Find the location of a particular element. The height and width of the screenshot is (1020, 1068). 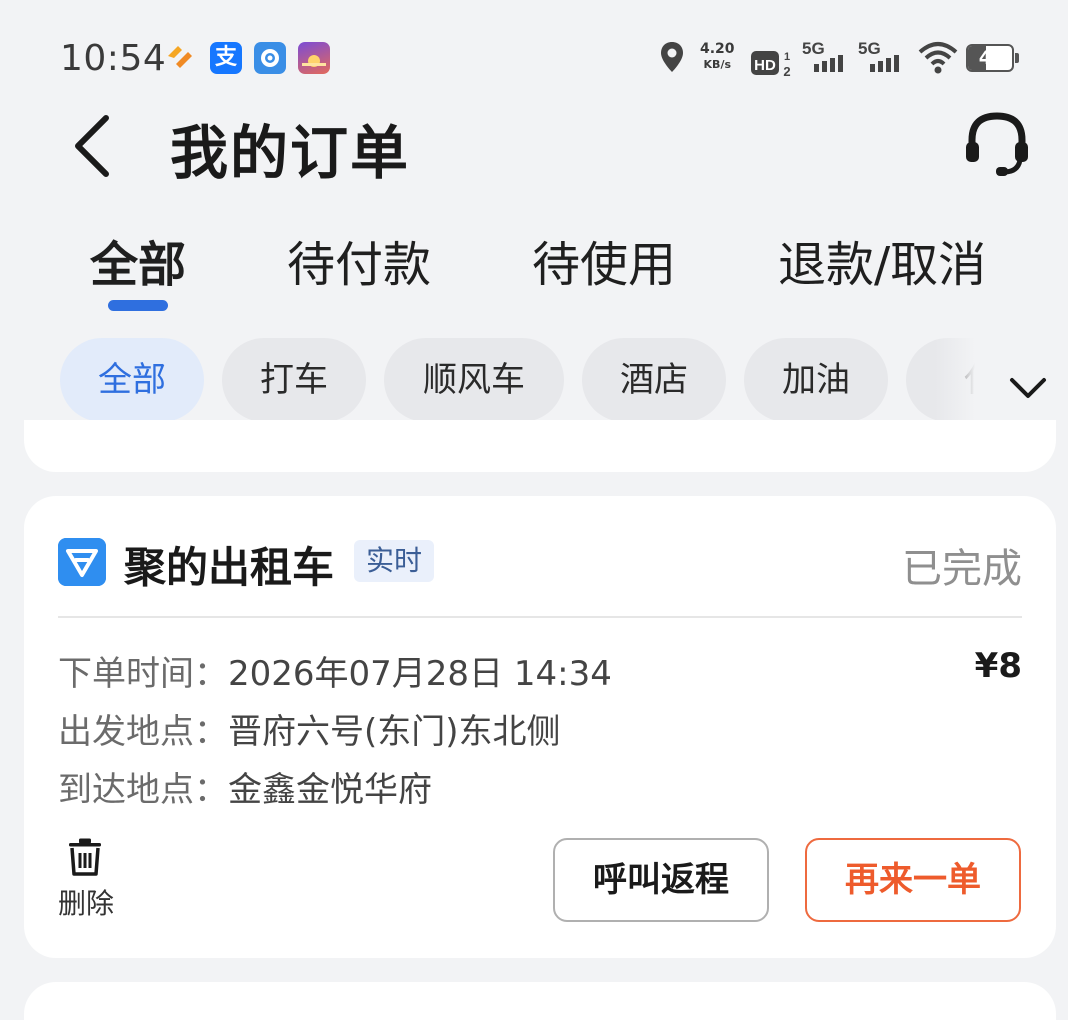

battery-body: 40 is located at coordinates (990, 58).